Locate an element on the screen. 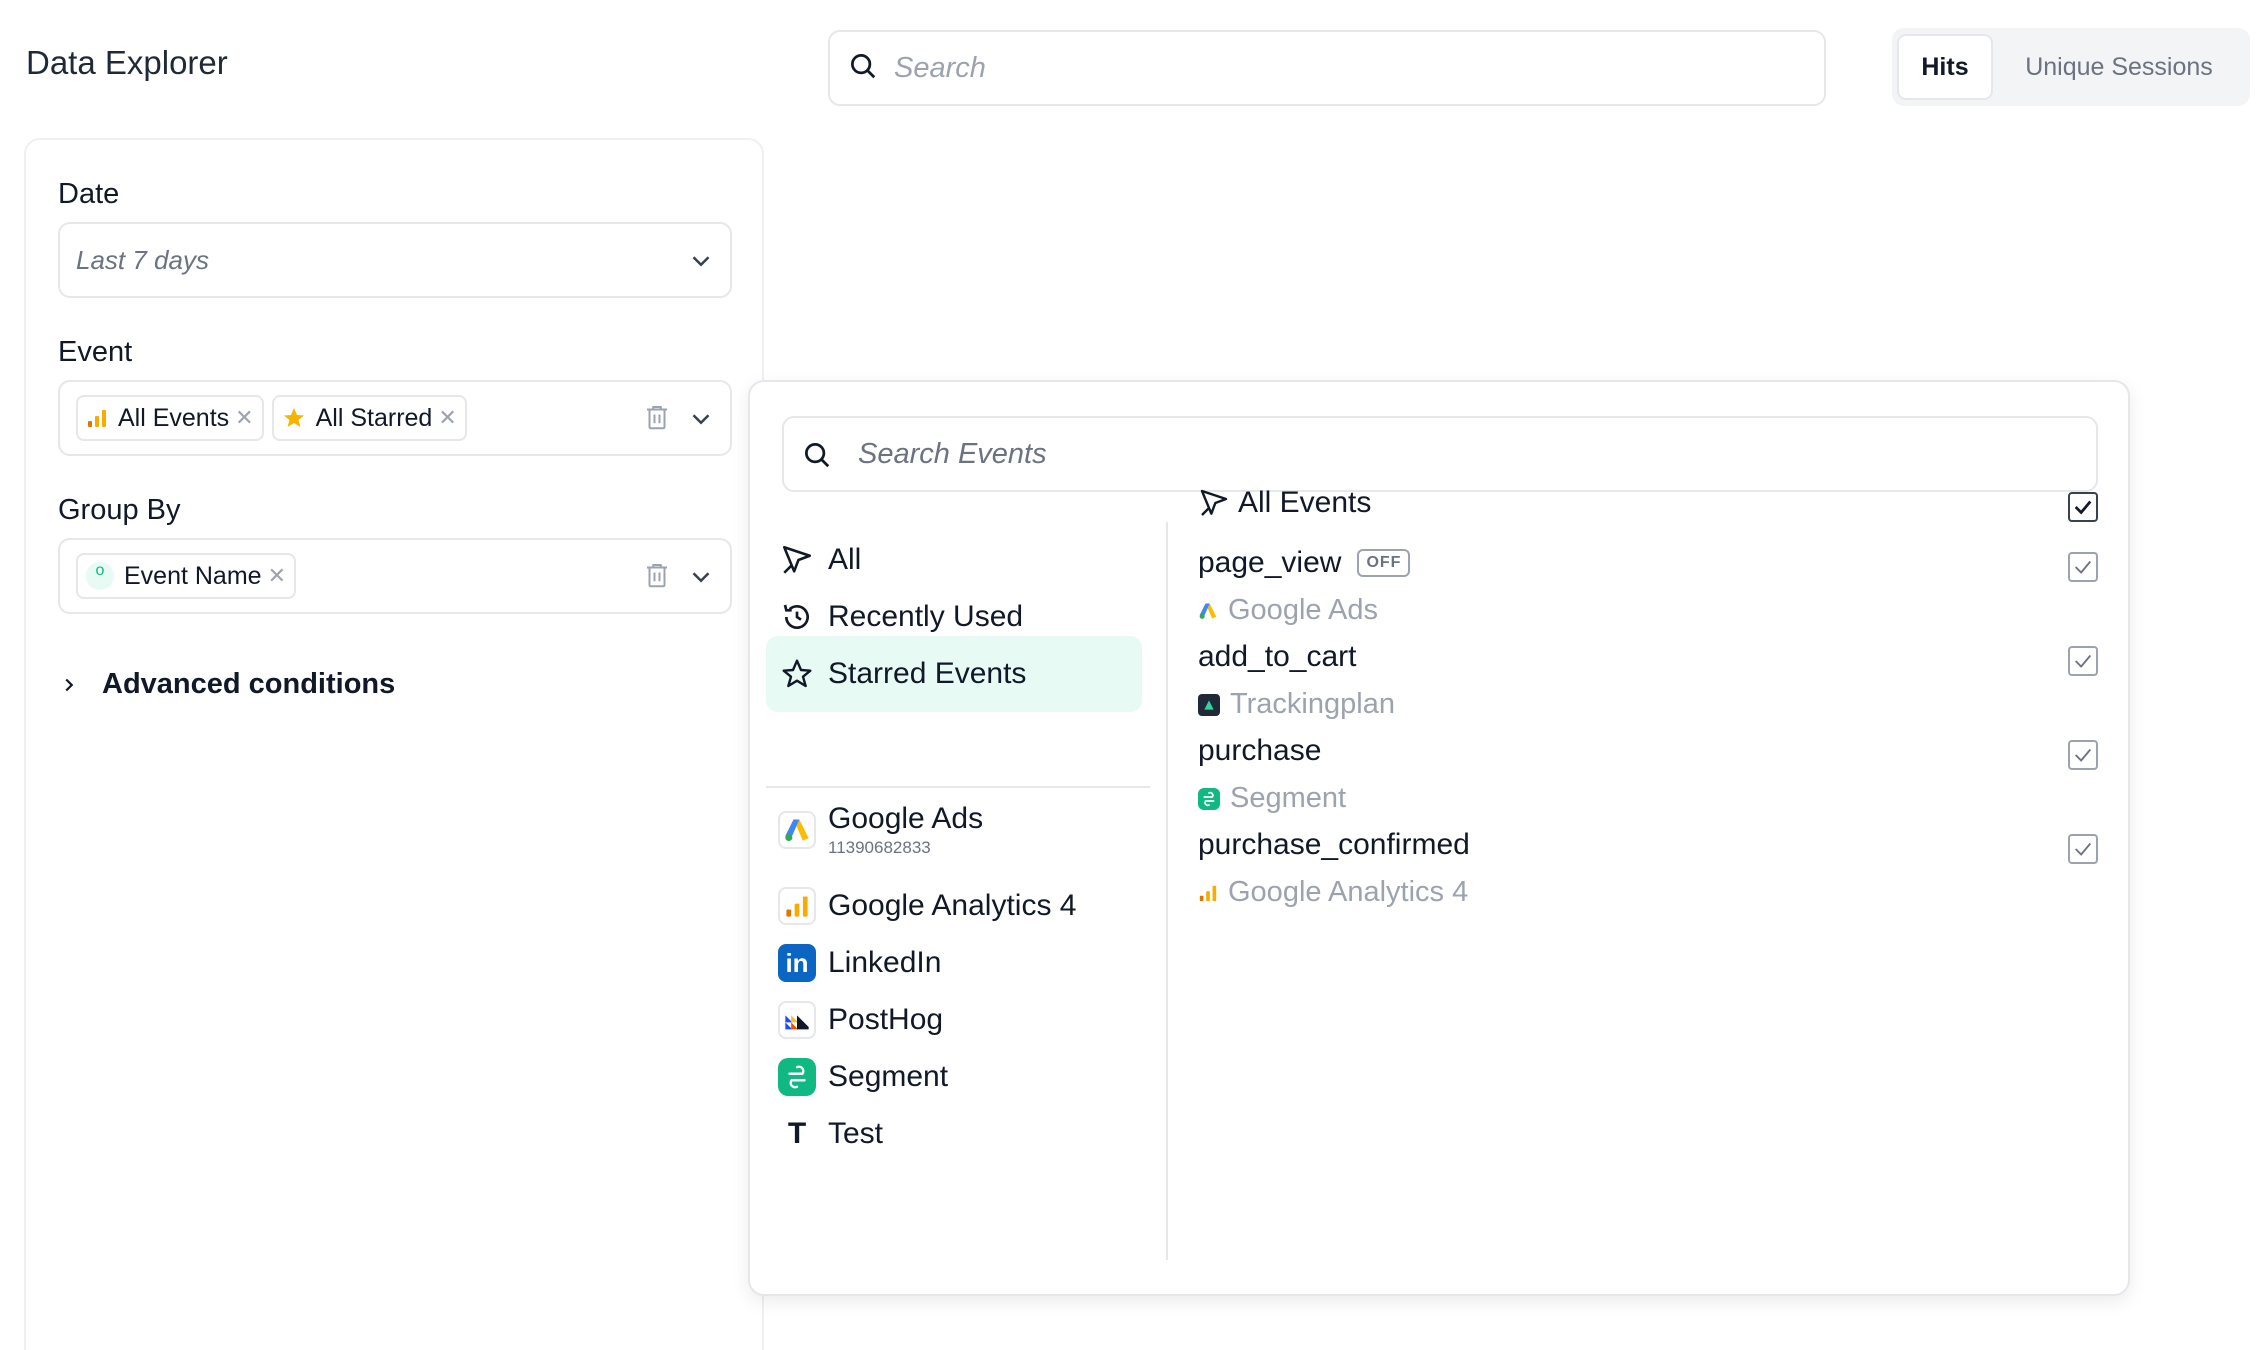 This screenshot has width=2262, height=1350. source-label: LinkedIn is located at coordinates (885, 962).